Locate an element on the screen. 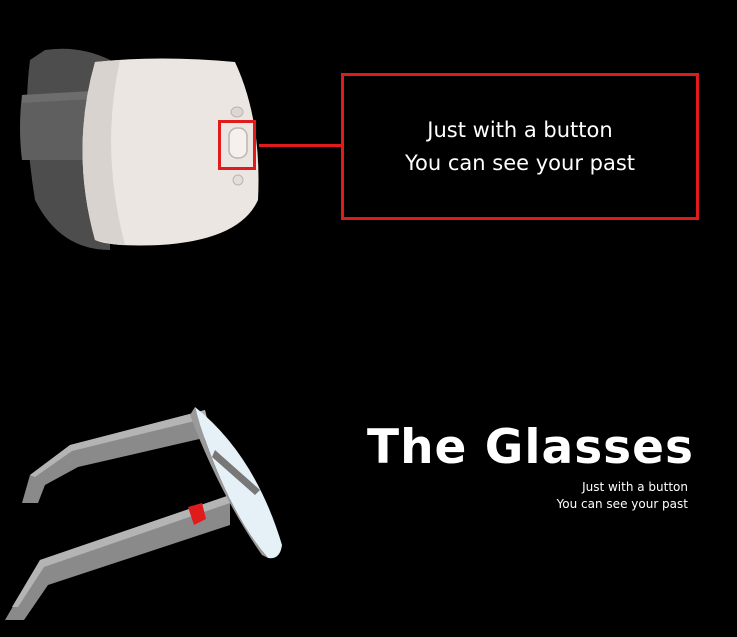  subtitle-line-1: Just with a button is located at coordinates (635, 487).